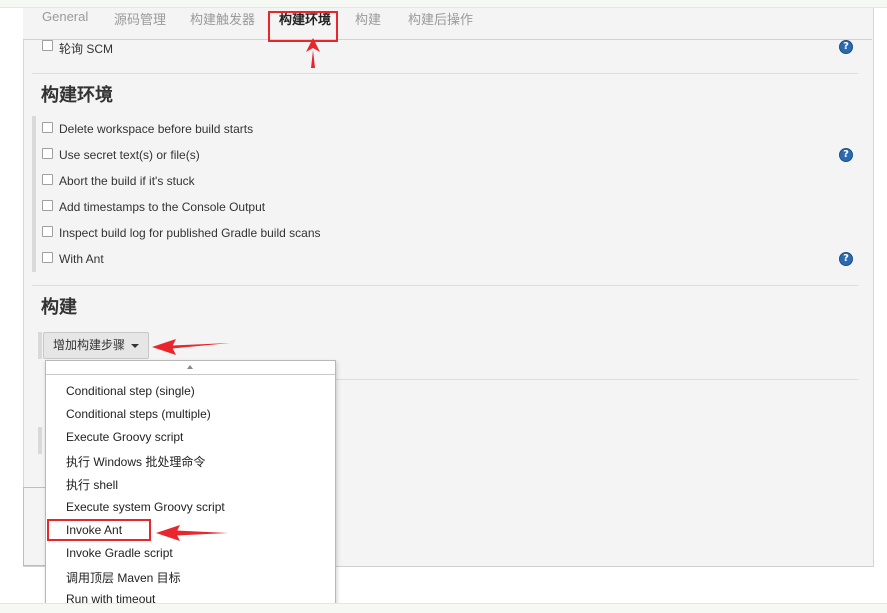 This screenshot has width=887, height=613. I want to click on dropdown-scroll-up, so click(190, 368).